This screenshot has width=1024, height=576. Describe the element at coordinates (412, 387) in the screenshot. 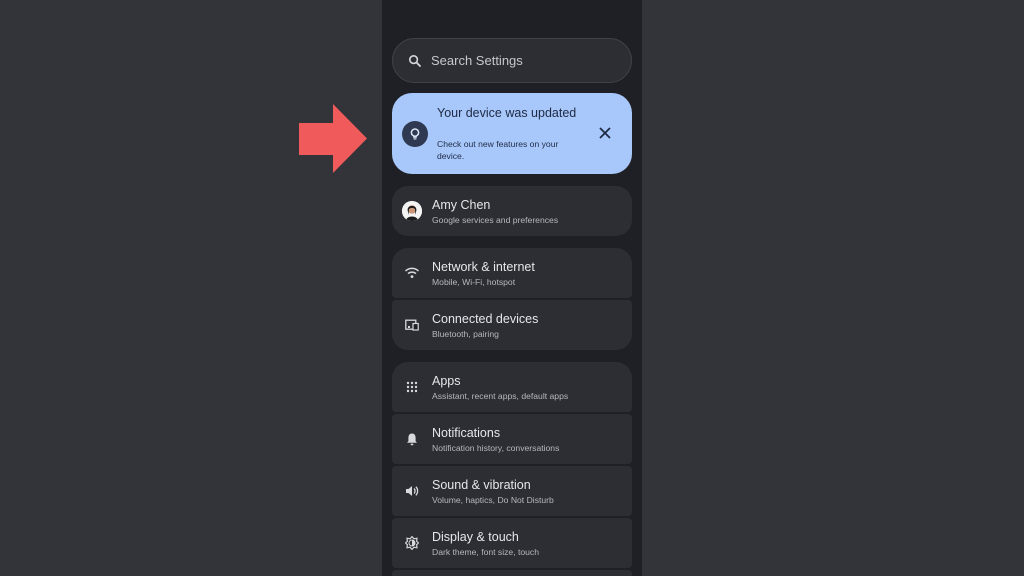

I see `apps-grid-icon` at that location.